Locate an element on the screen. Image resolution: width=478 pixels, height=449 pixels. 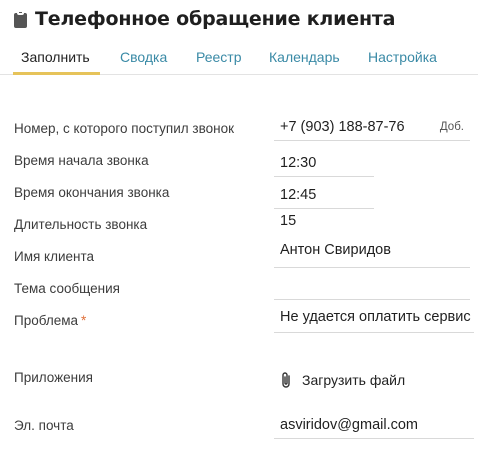
tab-registry: Реестр is located at coordinates (219, 57).